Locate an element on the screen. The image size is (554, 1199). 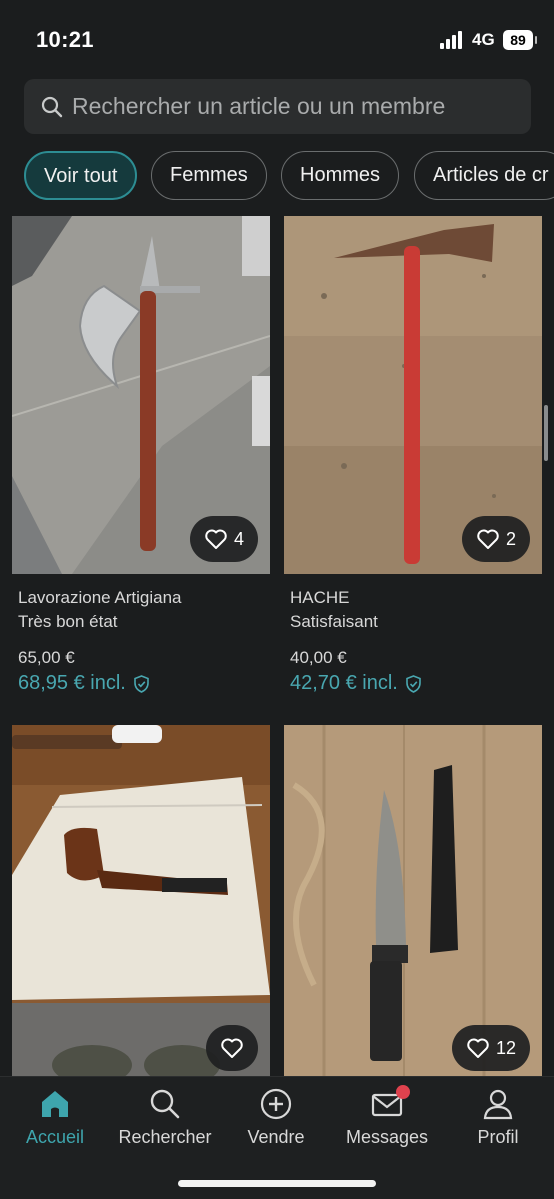
favorite-button: 4 is located at coordinates (223, 539).